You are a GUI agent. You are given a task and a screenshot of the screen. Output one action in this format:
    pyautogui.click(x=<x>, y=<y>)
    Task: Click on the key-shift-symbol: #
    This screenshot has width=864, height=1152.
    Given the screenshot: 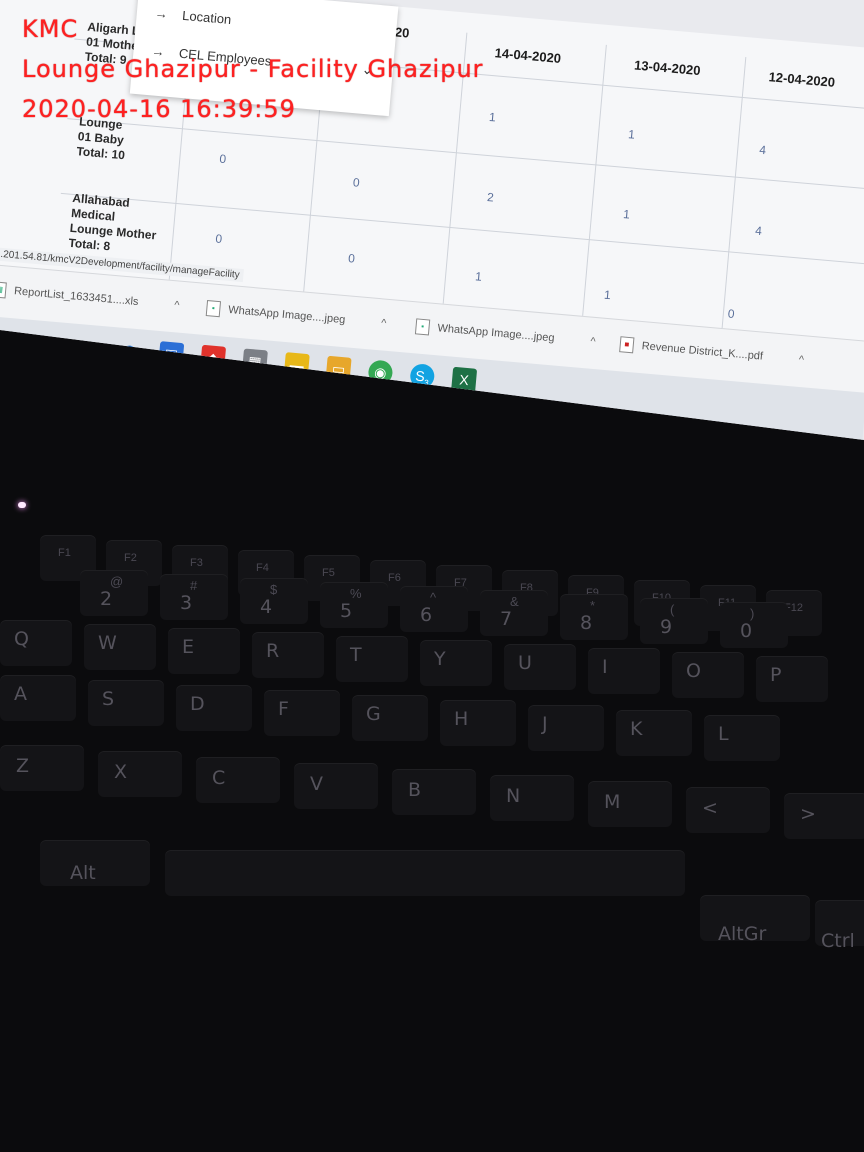 What is the action you would take?
    pyautogui.click(x=194, y=585)
    